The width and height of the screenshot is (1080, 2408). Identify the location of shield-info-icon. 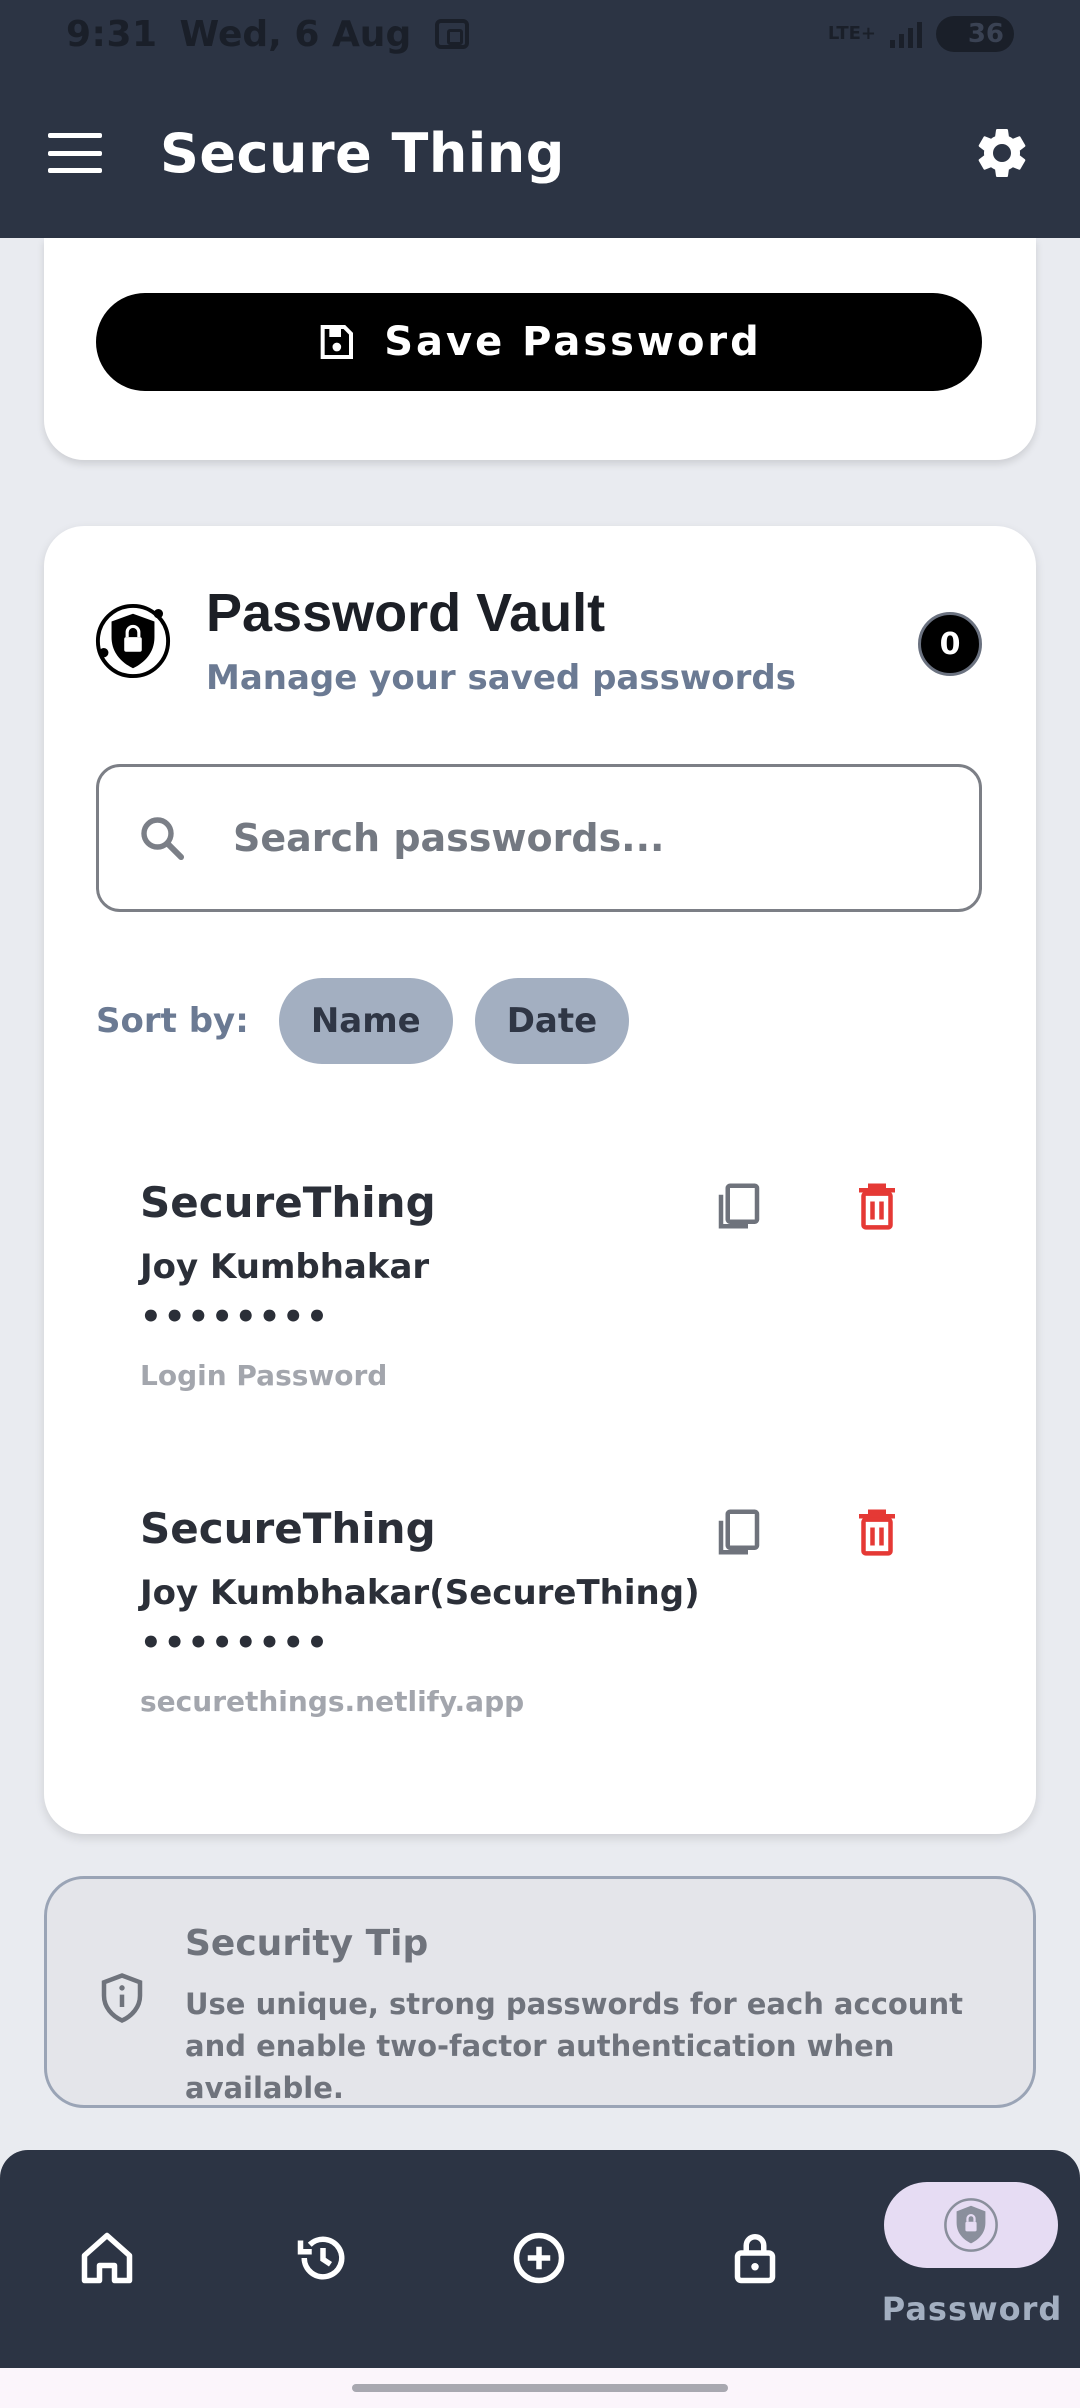
(122, 1998).